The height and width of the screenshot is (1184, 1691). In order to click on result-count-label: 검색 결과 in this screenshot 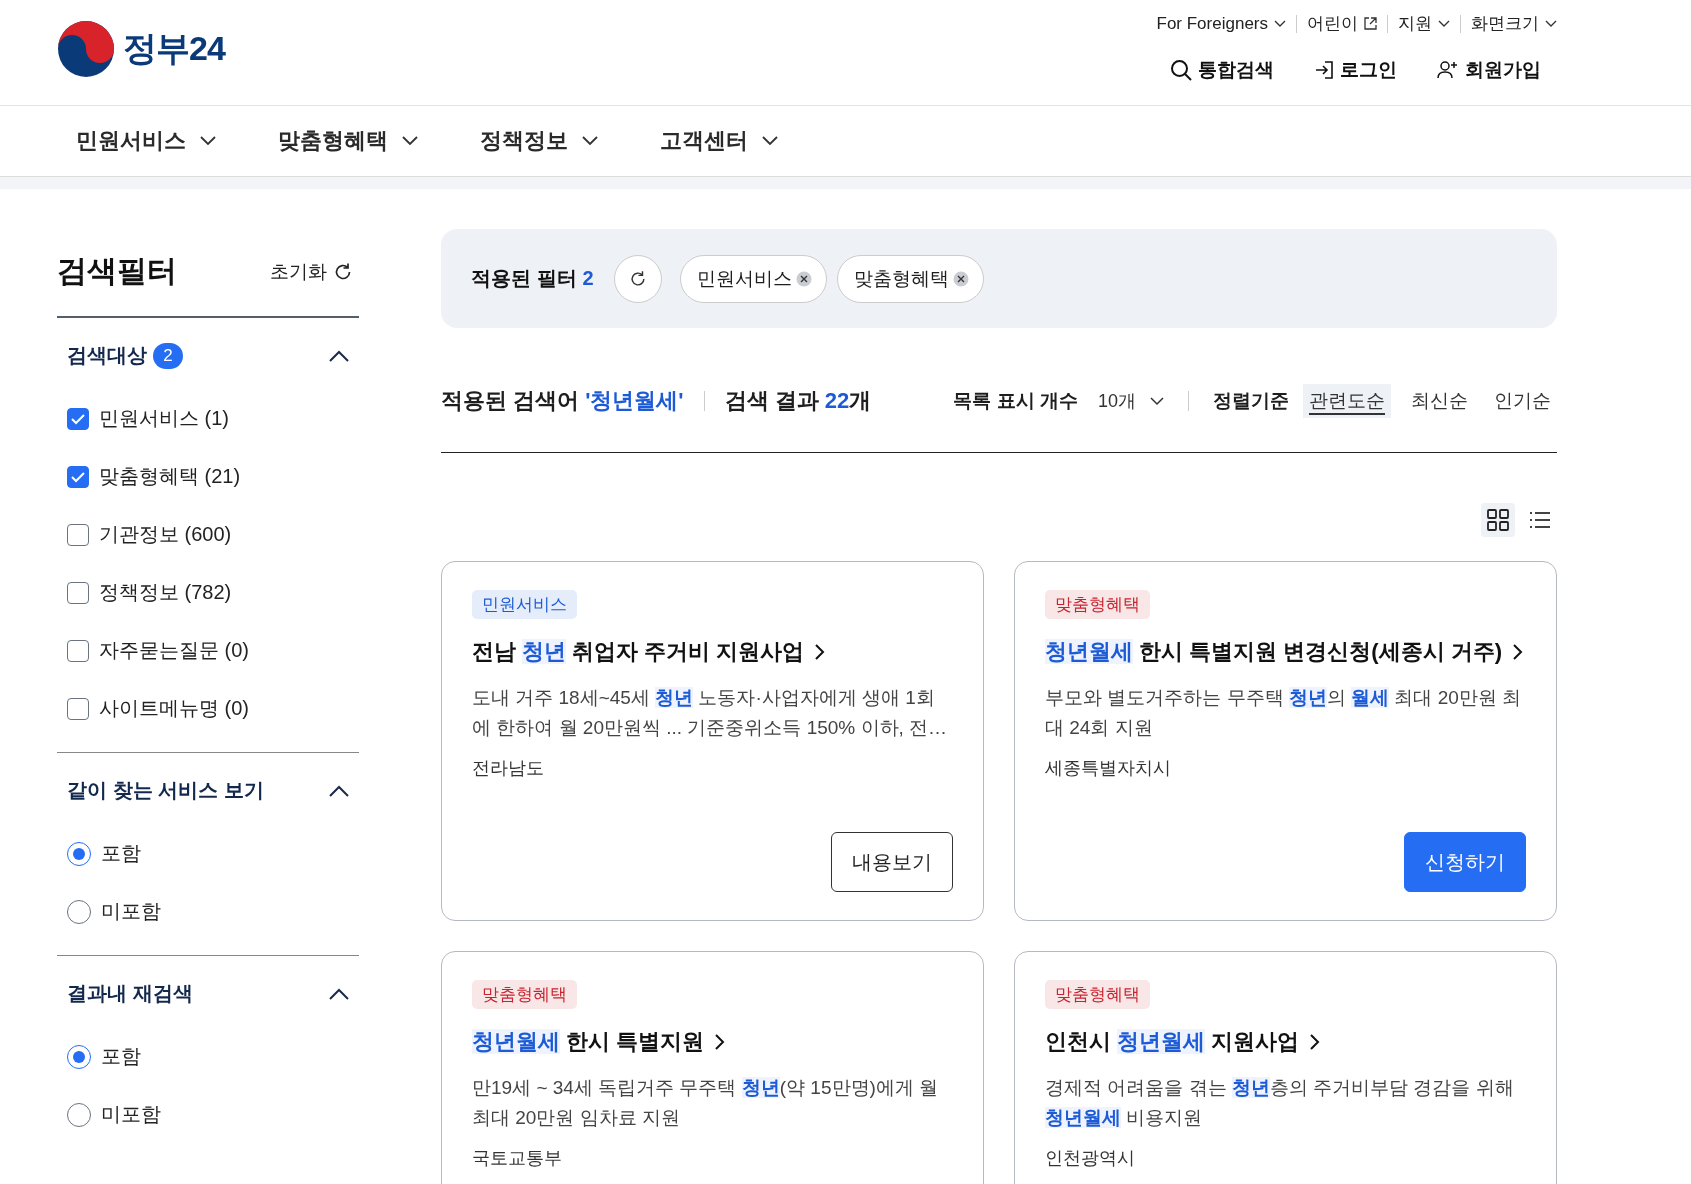, I will do `click(771, 401)`.